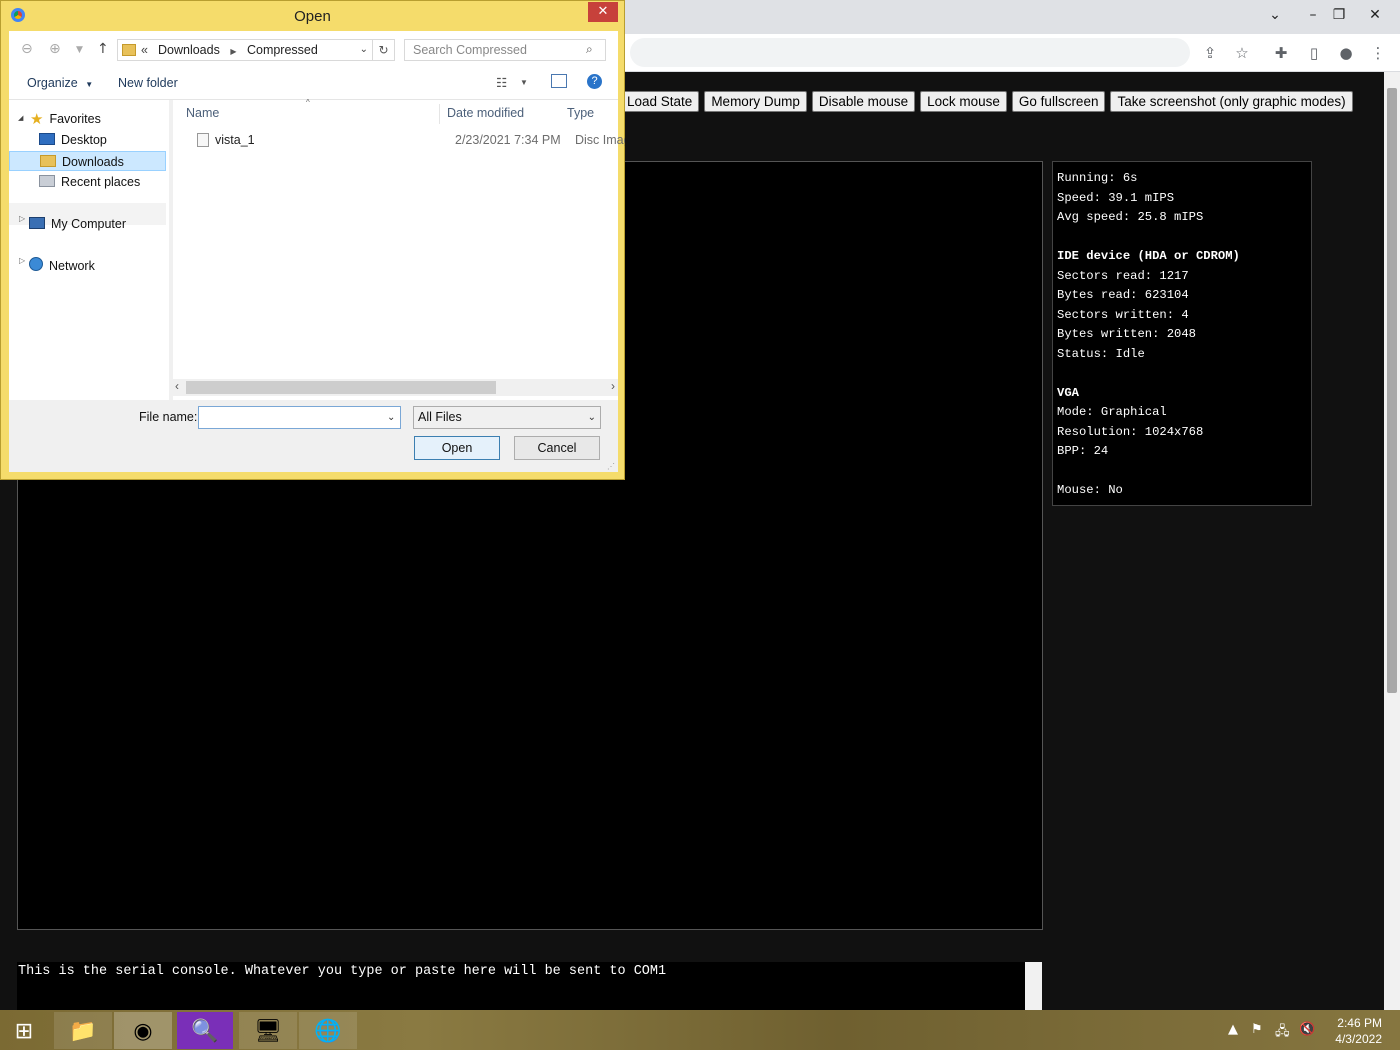 This screenshot has width=1400, height=1050. What do you see at coordinates (1257, 1029) in the screenshot?
I see `action-center-flag-icon: ⚑` at bounding box center [1257, 1029].